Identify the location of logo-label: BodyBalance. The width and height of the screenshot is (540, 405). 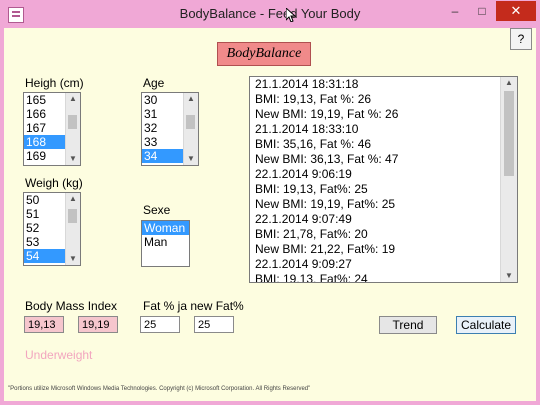
(264, 54).